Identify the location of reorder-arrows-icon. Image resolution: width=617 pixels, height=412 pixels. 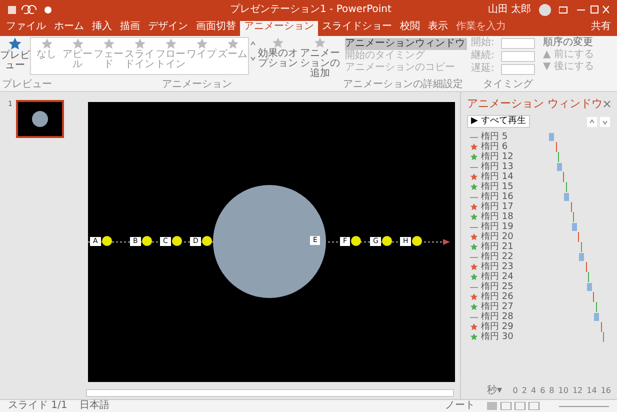
(599, 121).